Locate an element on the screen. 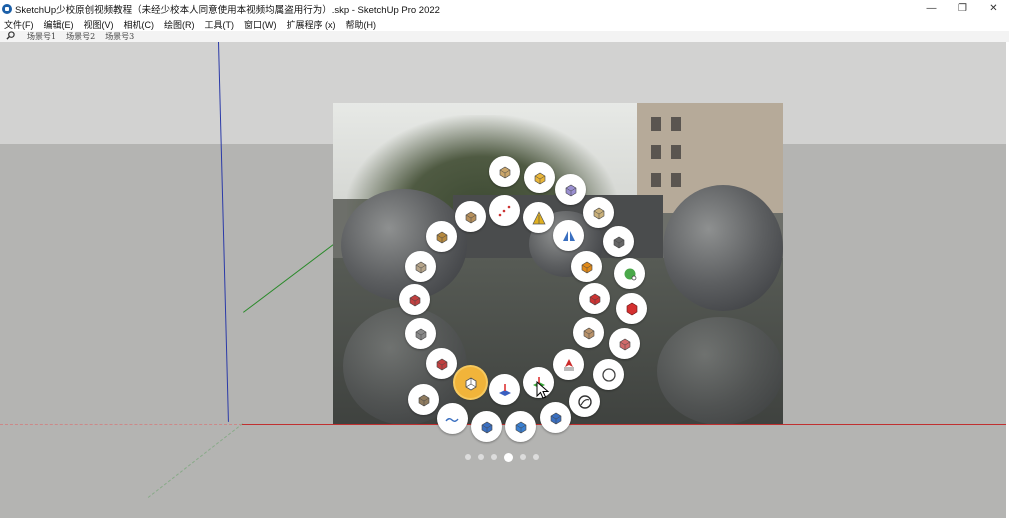  close-button: ✕ is located at coordinates (993, 8).